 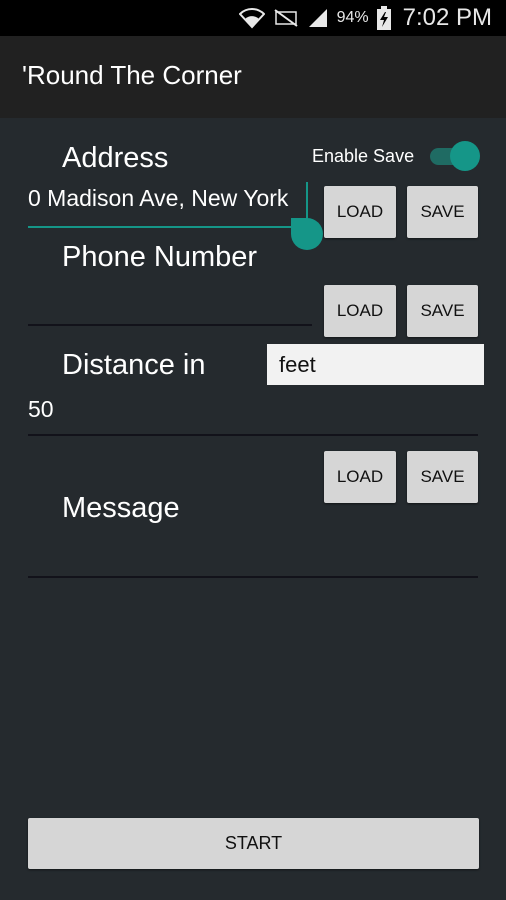 I want to click on address-input-underline, so click(x=168, y=227).